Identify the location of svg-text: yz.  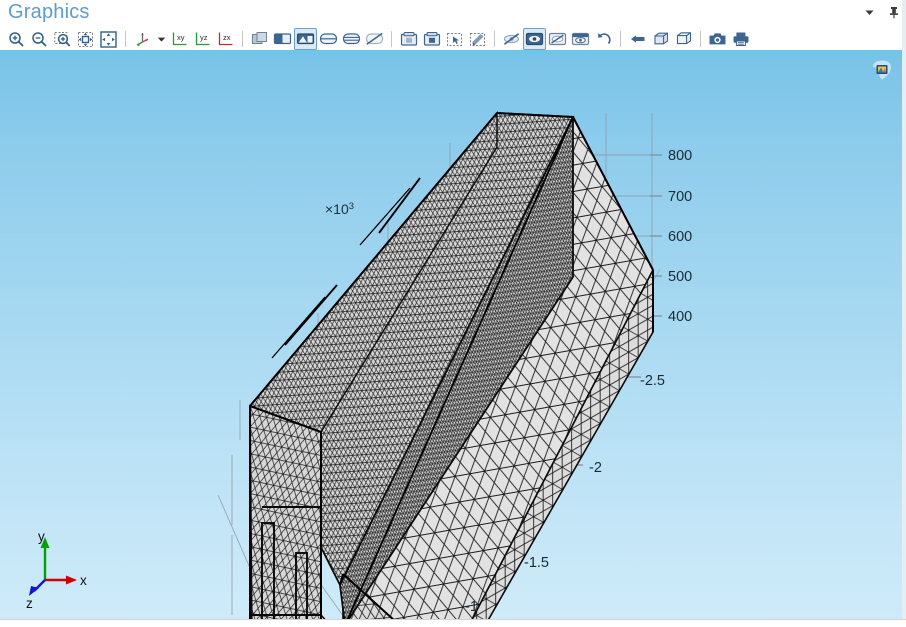
(204, 37).